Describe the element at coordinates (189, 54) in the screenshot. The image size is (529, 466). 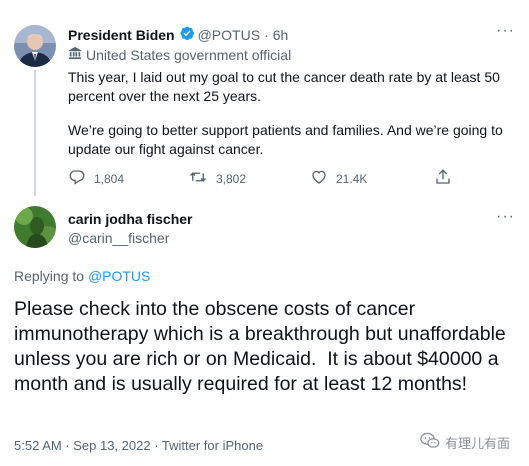
I see `government-label-text: United States government official` at that location.